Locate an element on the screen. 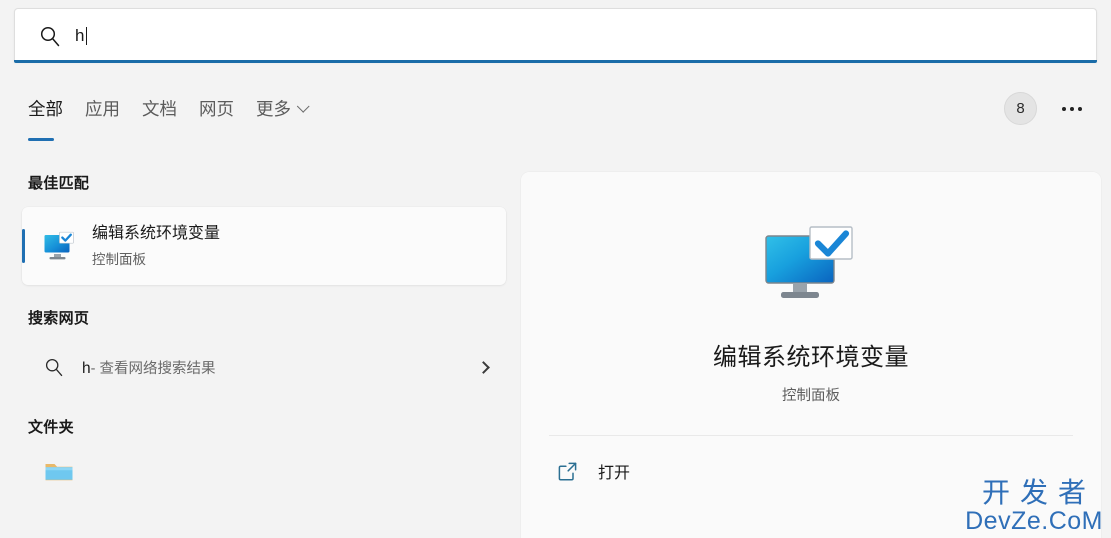 This screenshot has width=1111, height=538. selection-indicator is located at coordinates (23, 246).